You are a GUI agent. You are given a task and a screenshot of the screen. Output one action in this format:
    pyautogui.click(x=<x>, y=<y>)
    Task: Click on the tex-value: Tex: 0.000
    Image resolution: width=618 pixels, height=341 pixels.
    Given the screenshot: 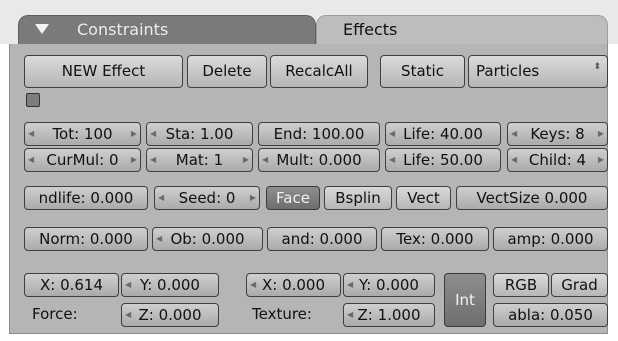 What is the action you would take?
    pyautogui.click(x=435, y=239)
    